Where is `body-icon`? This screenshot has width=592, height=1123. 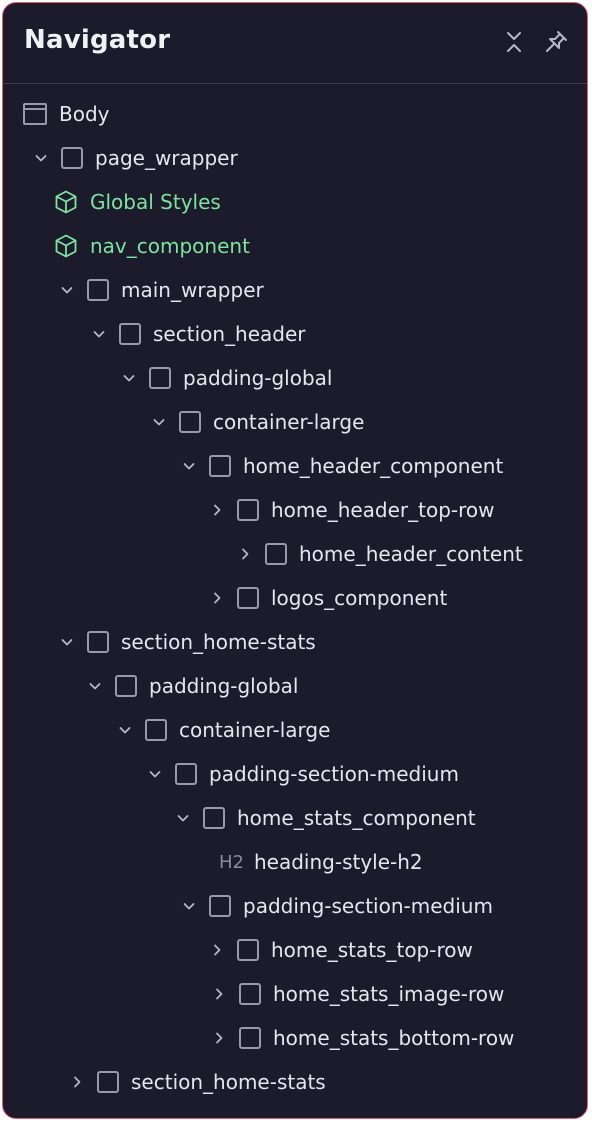 body-icon is located at coordinates (35, 114).